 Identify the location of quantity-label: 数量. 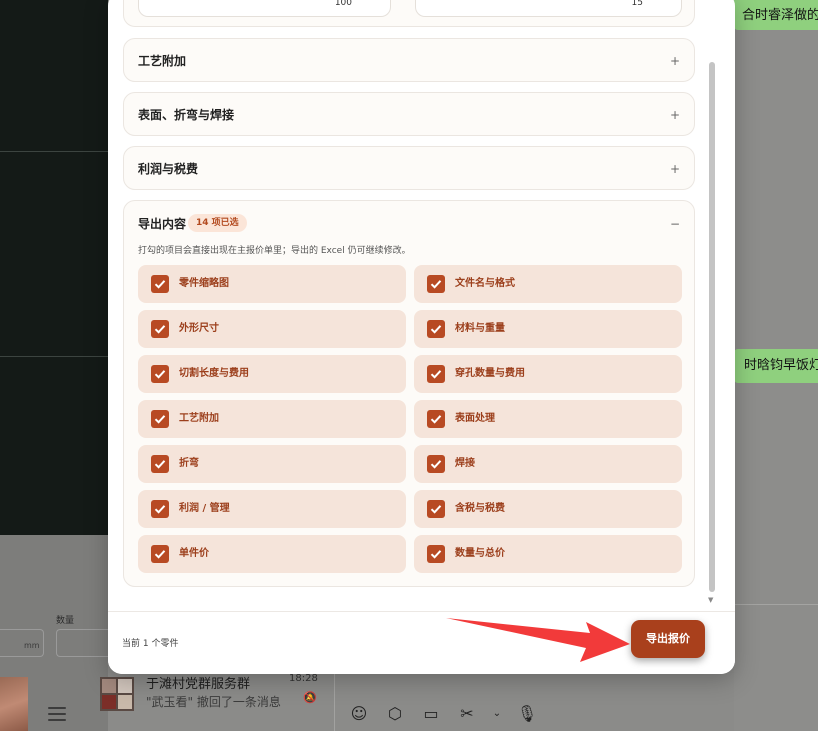
(65, 621).